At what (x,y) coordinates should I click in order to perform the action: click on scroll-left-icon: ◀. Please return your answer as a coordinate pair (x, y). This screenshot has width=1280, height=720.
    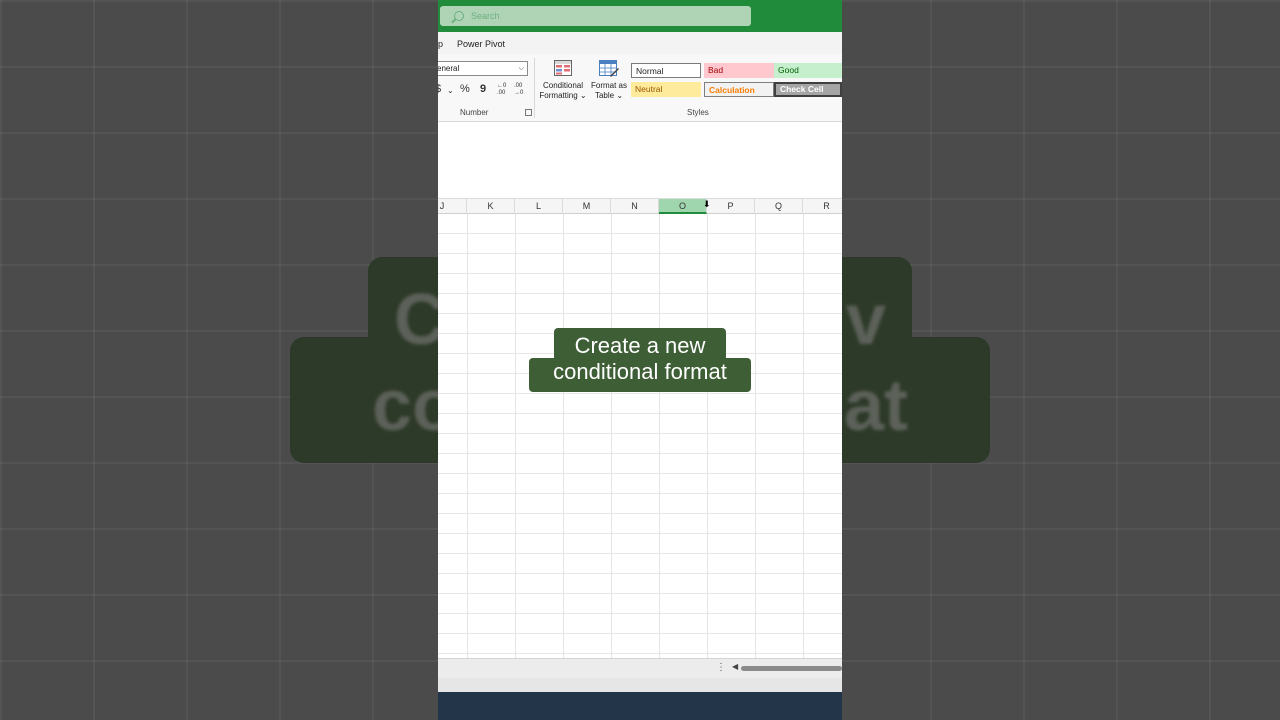
    Looking at the image, I should click on (735, 666).